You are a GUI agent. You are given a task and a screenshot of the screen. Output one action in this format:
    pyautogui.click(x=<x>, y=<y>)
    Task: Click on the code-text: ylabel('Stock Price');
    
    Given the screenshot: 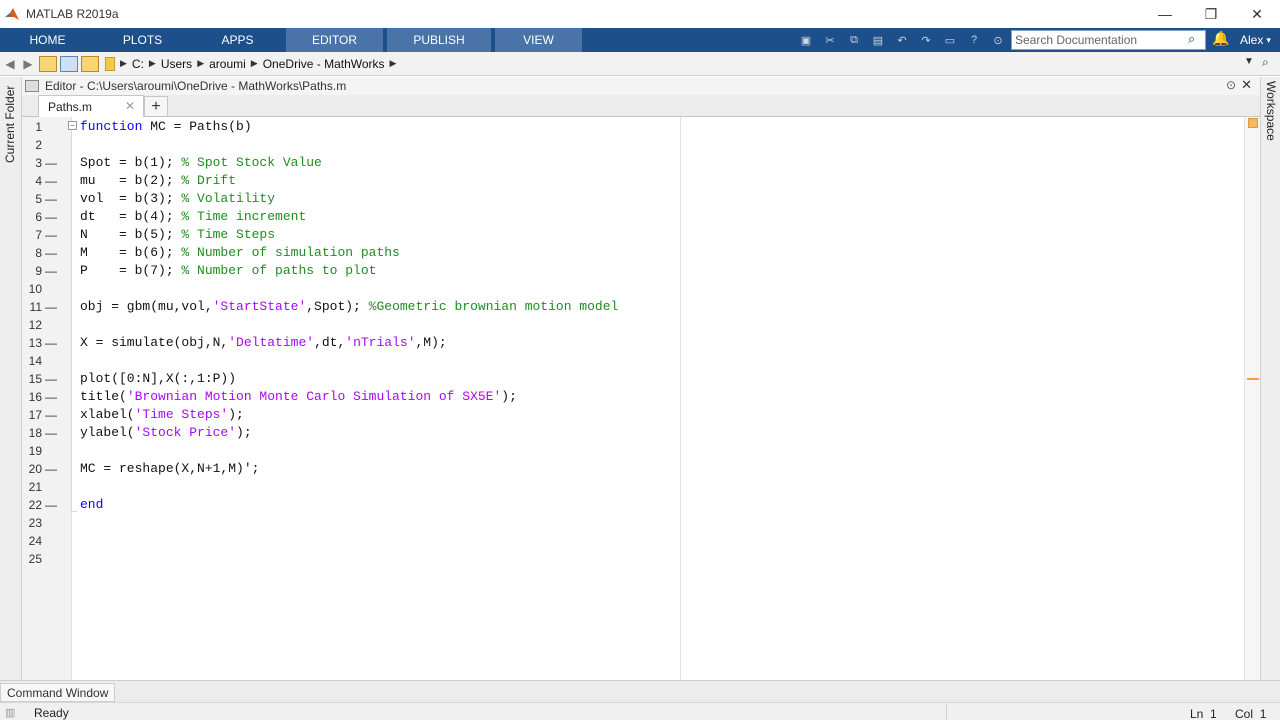 What is the action you would take?
    pyautogui.click(x=166, y=433)
    